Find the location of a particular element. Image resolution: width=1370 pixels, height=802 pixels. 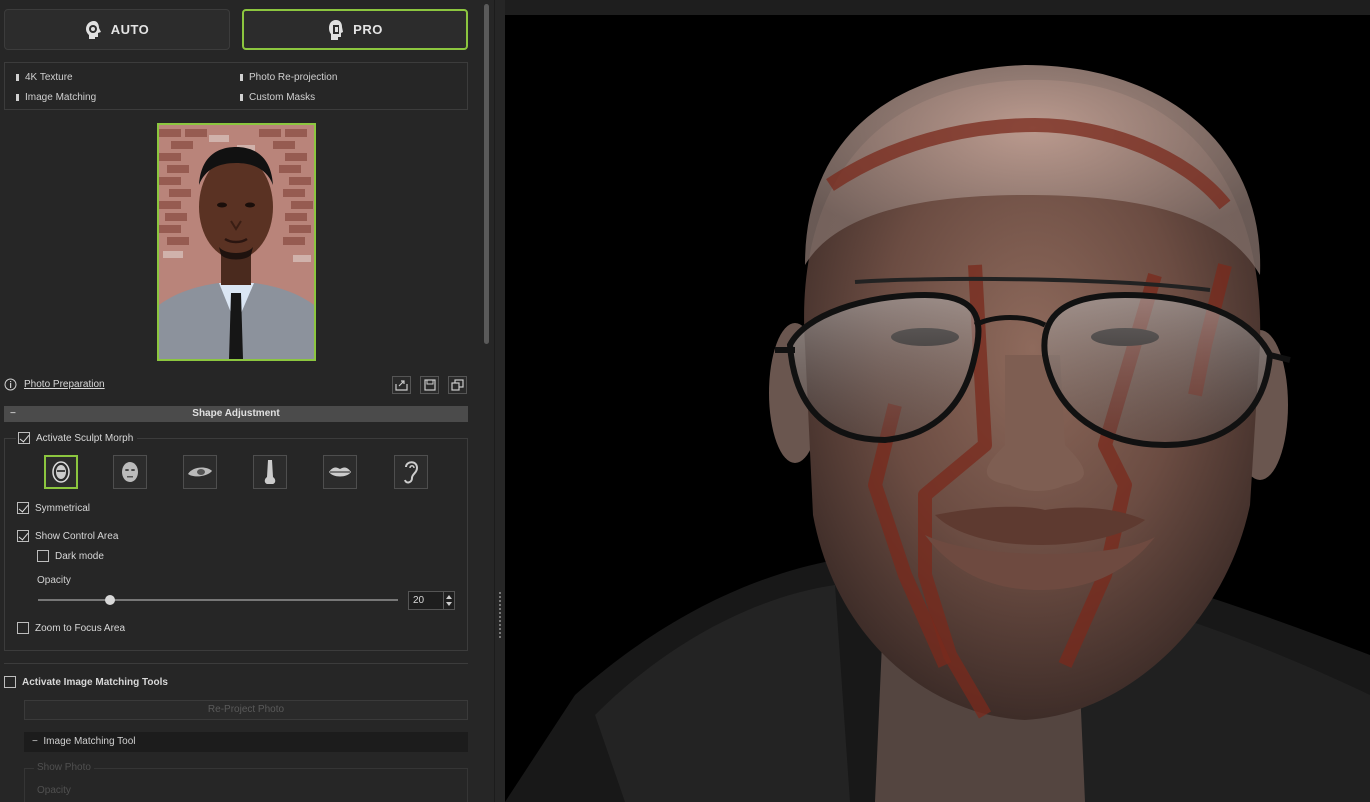

feature-item: 4K Texture is located at coordinates (44, 77).